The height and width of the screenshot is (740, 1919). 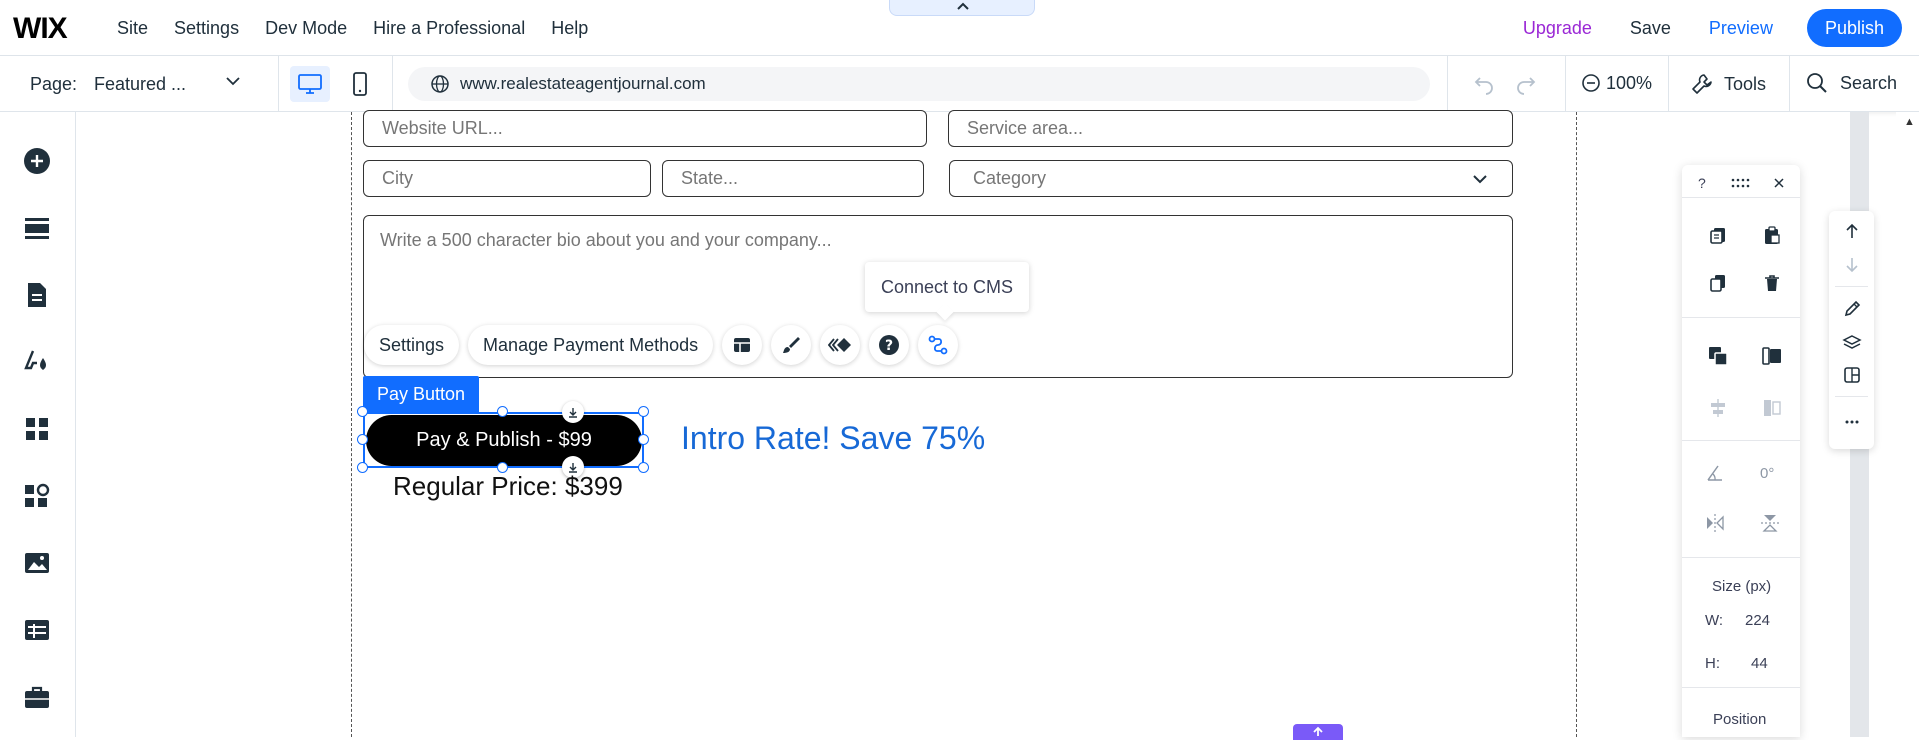 What do you see at coordinates (37, 228) in the screenshot?
I see `add-section-icon` at bounding box center [37, 228].